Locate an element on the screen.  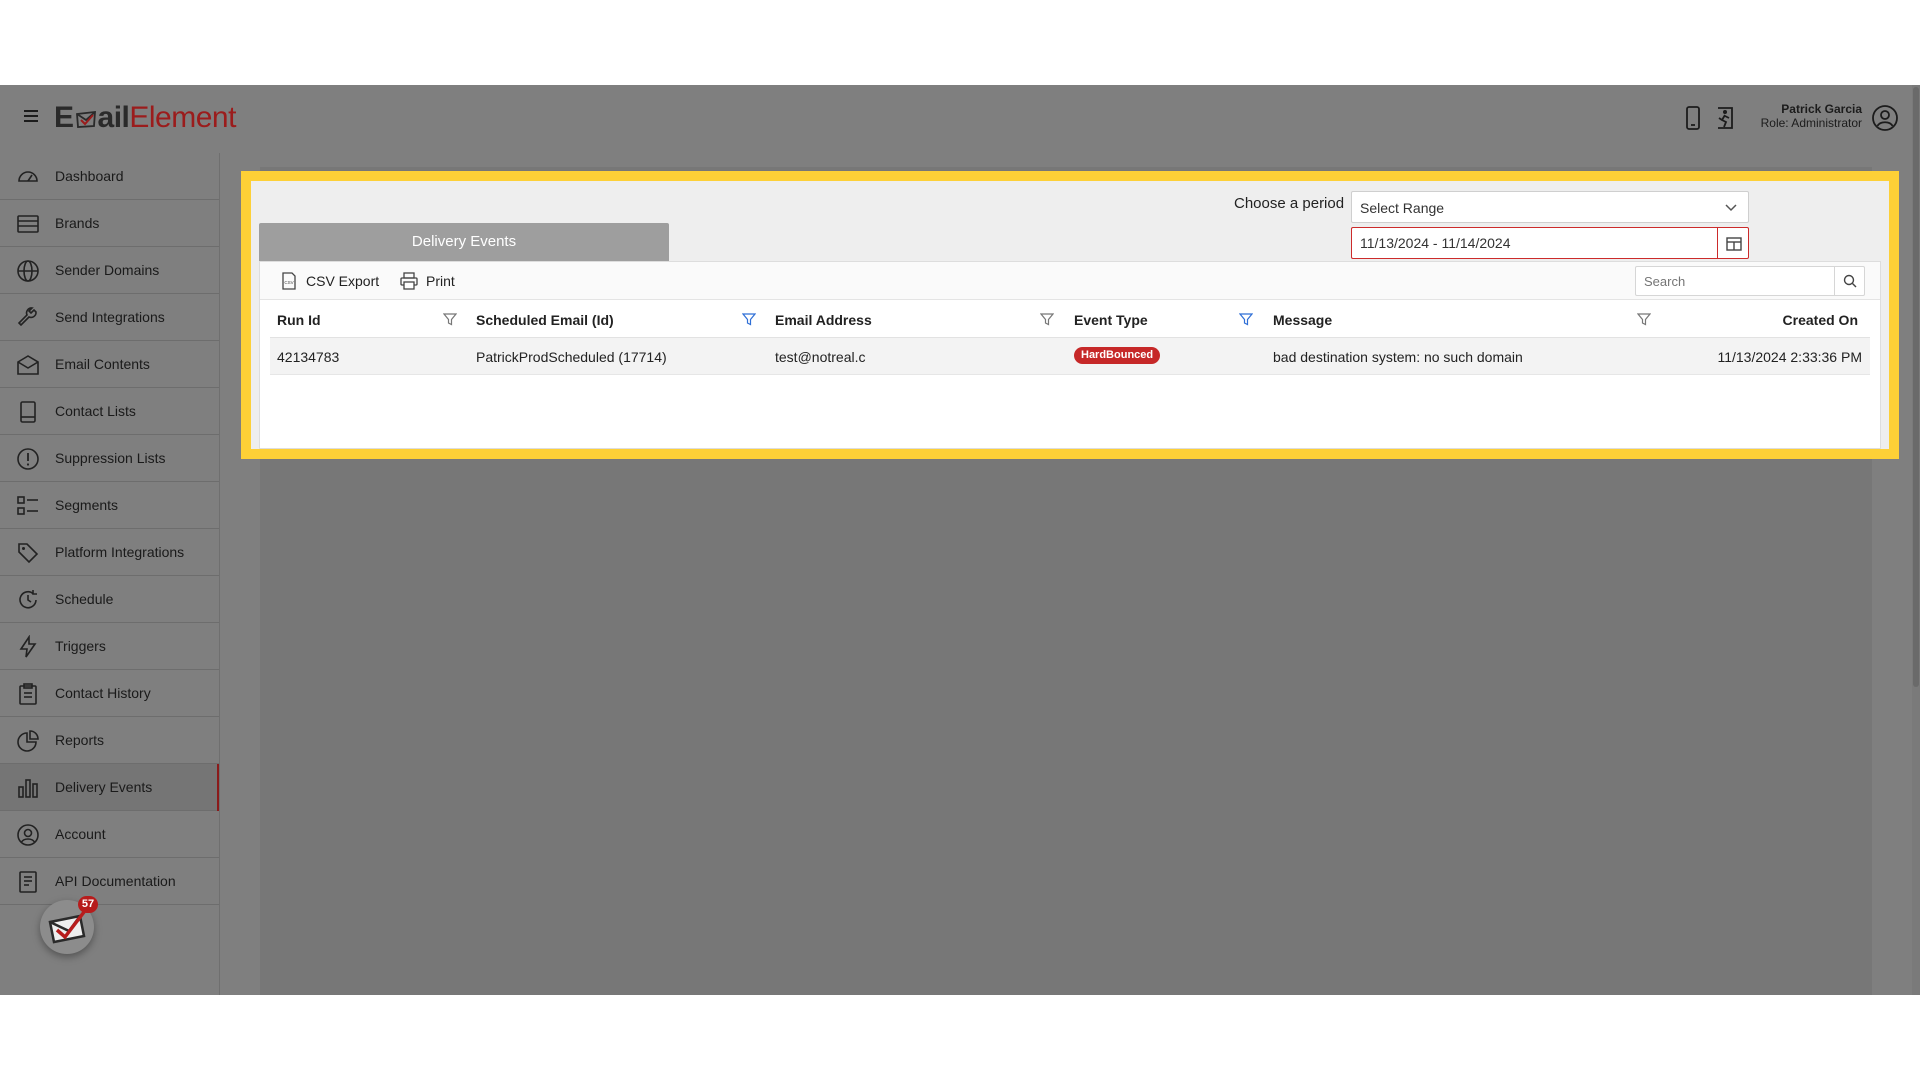
search-button is located at coordinates (1850, 281).